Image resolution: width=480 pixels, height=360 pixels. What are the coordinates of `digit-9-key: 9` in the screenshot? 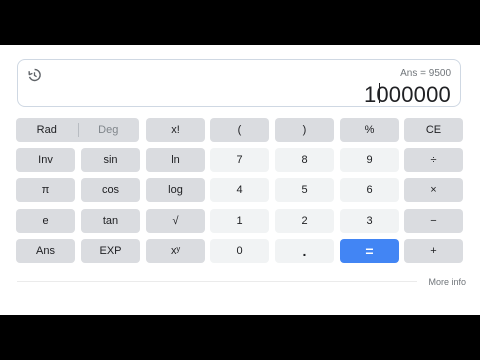 It's located at (369, 160).